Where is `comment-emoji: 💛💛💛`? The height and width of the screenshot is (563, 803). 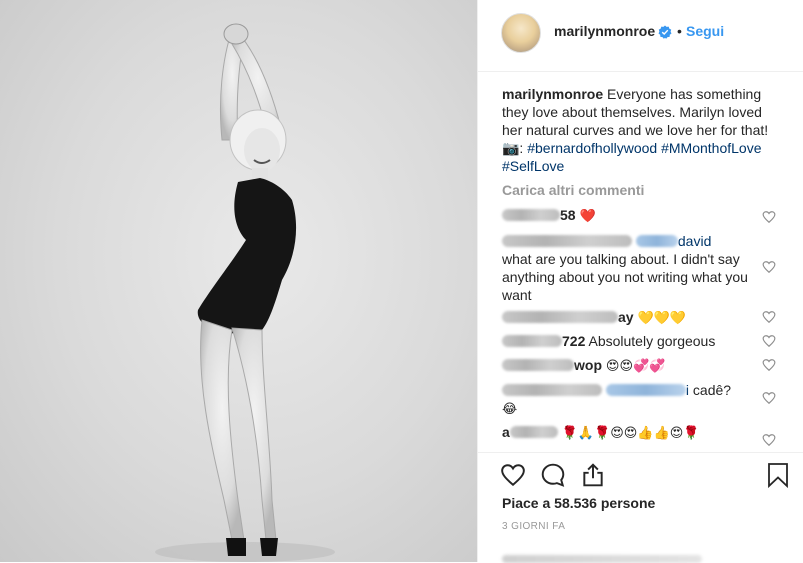
comment-emoji: 💛💛💛 is located at coordinates (662, 318).